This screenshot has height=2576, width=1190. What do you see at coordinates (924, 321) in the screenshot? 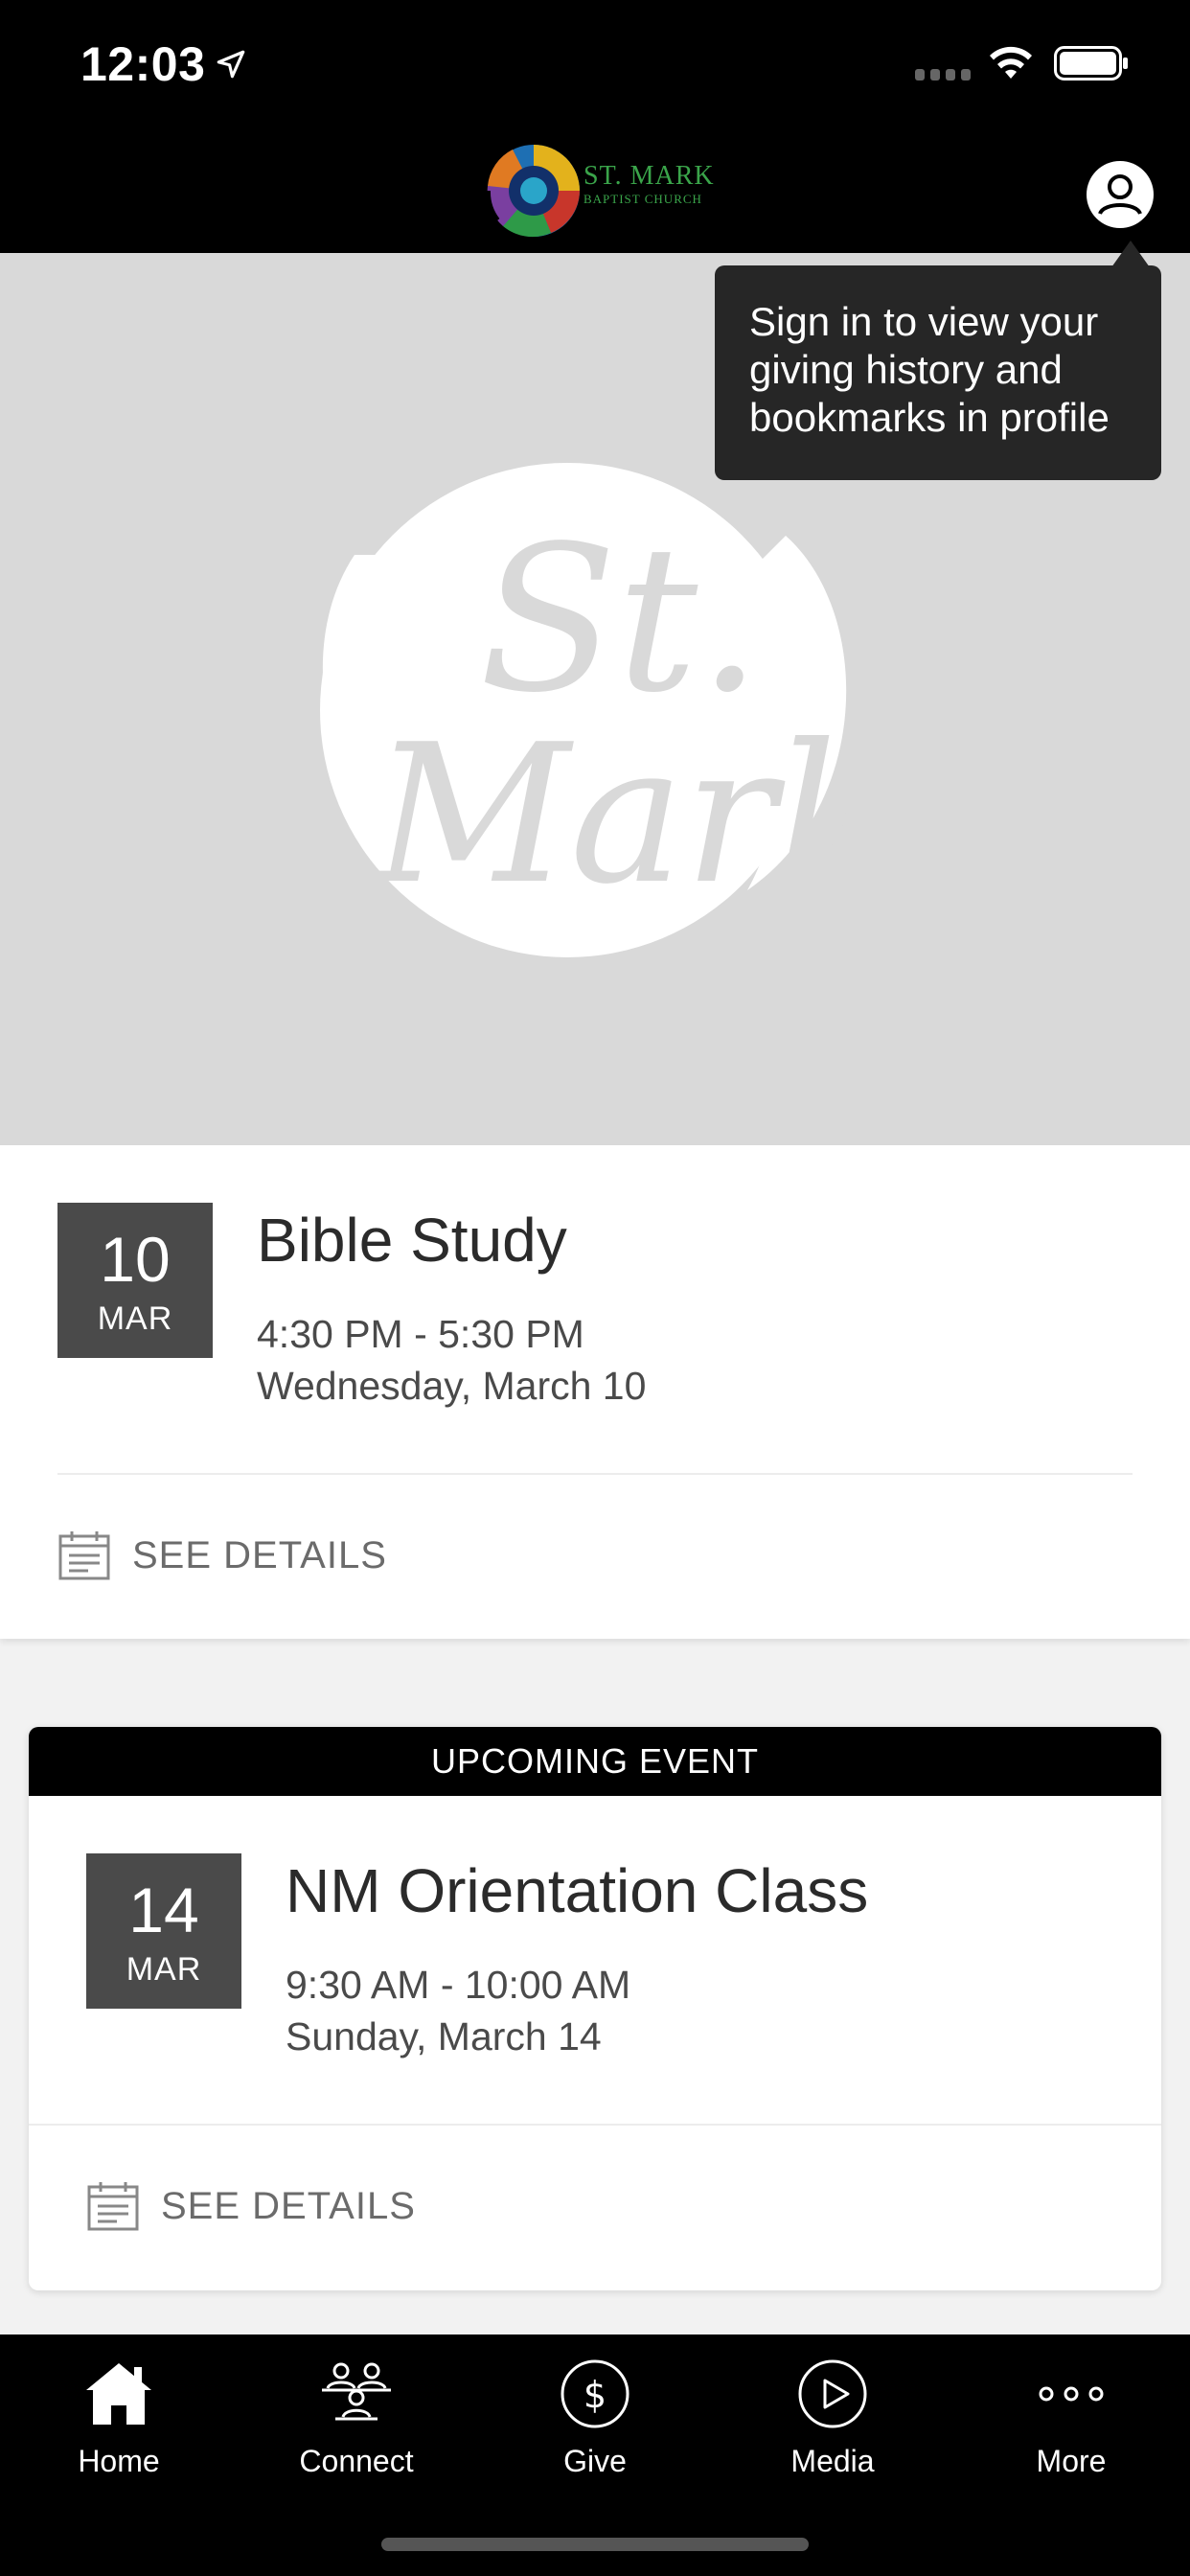
I see `tooltip-line-1: Sign in to view your` at bounding box center [924, 321].